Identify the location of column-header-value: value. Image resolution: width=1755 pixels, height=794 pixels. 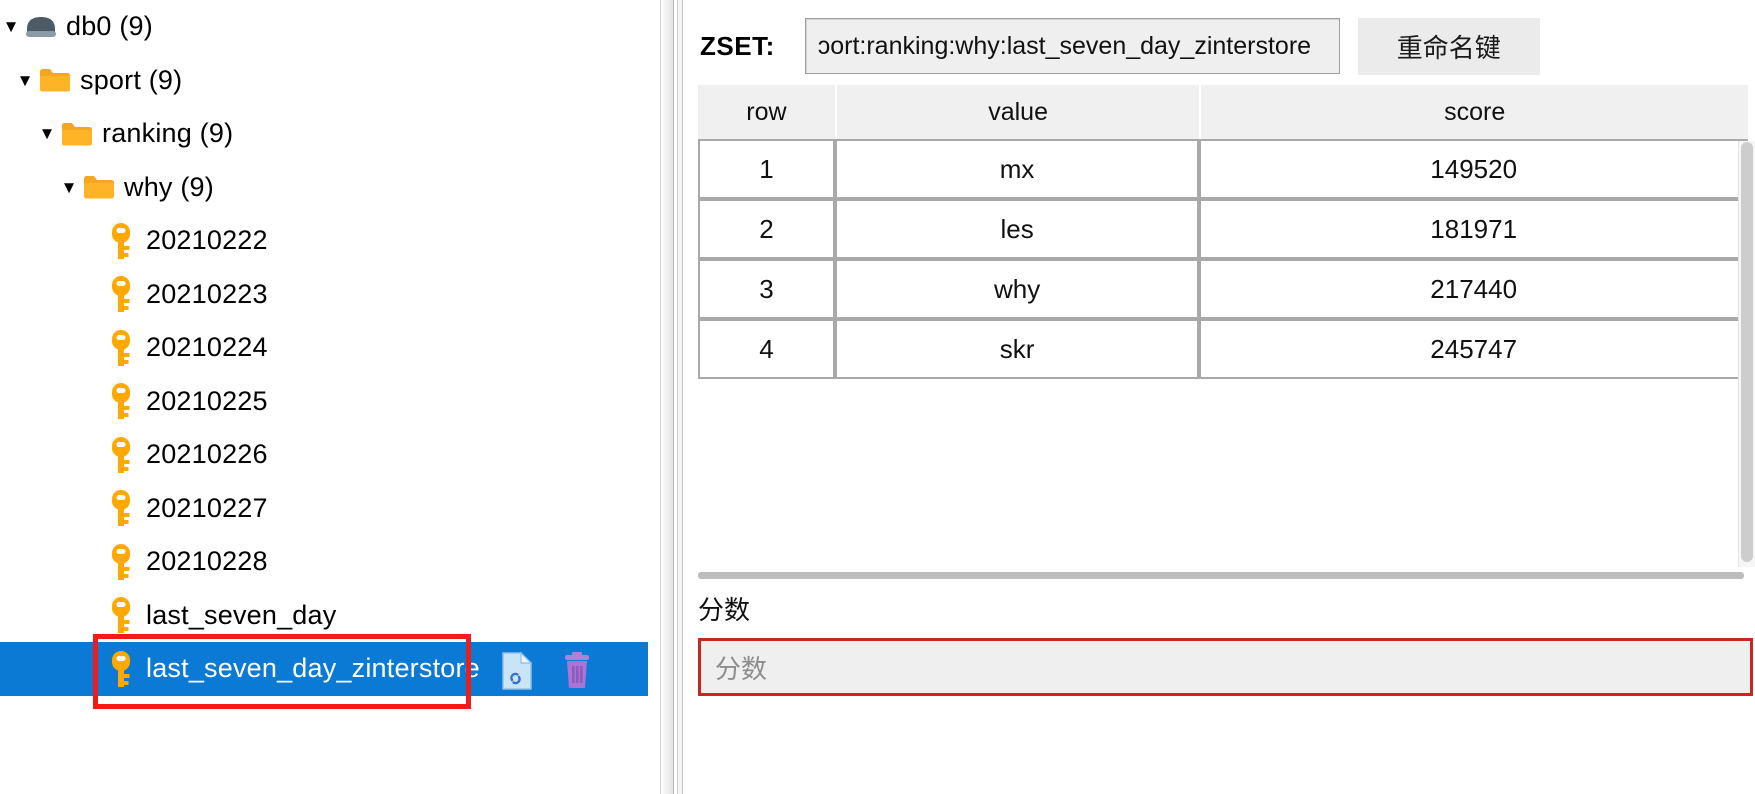
(1017, 112).